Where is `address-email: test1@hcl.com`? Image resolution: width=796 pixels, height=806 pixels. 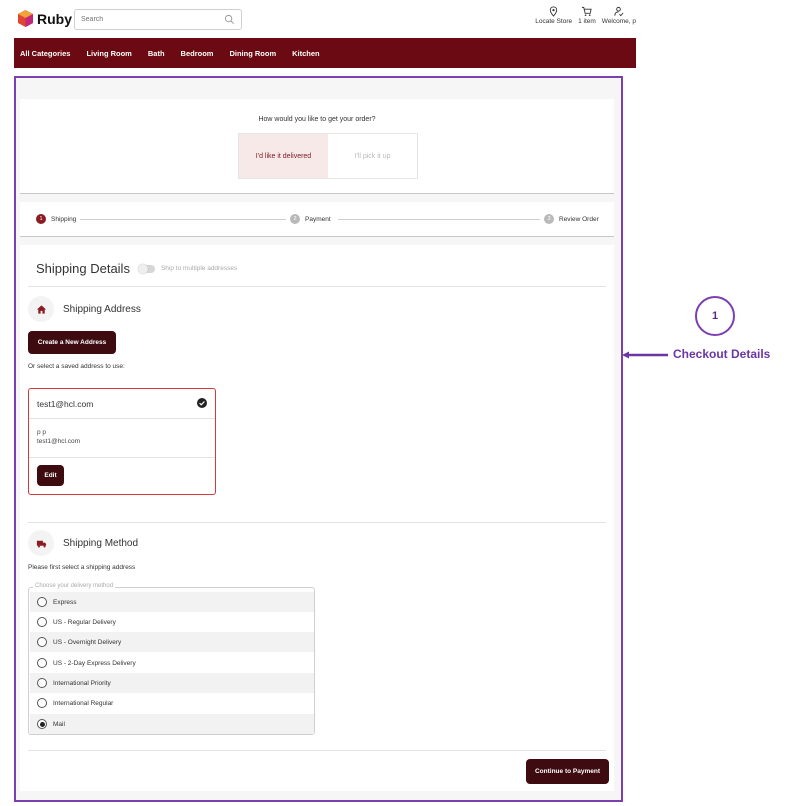 address-email: test1@hcl.com is located at coordinates (59, 441).